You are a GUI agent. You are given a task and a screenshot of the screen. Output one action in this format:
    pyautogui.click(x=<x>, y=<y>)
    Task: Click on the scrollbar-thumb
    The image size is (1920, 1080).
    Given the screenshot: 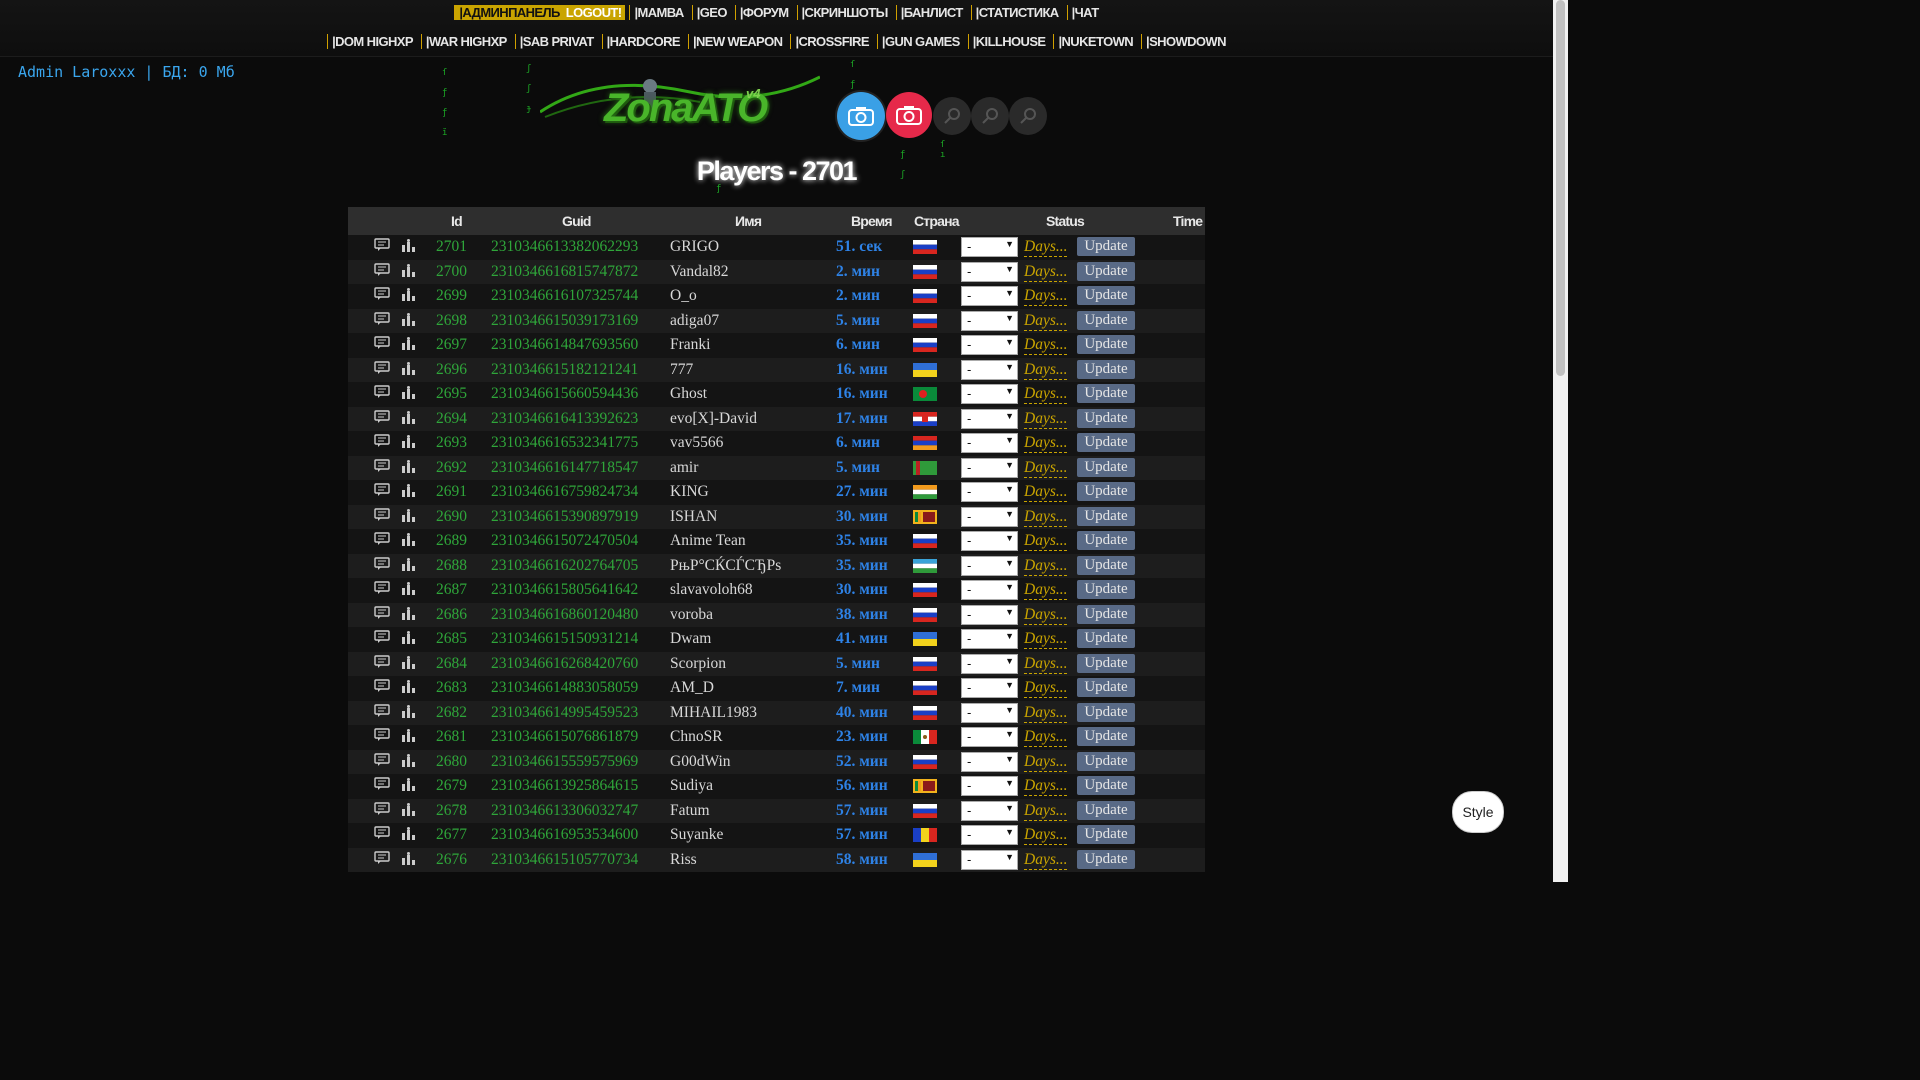 What is the action you would take?
    pyautogui.click(x=1560, y=188)
    